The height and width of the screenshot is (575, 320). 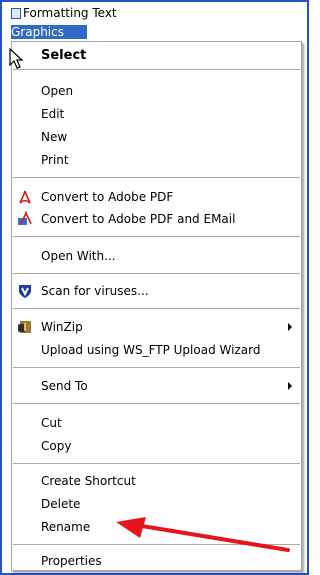 I want to click on menu-item-cut: Cut, so click(x=156, y=423).